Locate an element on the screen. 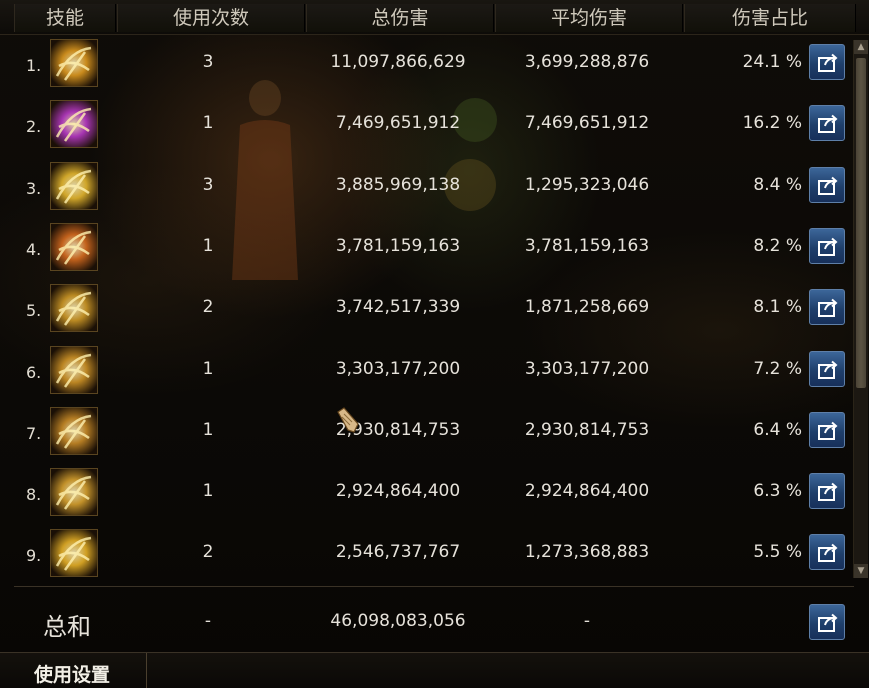 The image size is (869, 688). table-row: 7. 1 2,930,814,753 2,930,814,753 6.4 % is located at coordinates (427, 431).